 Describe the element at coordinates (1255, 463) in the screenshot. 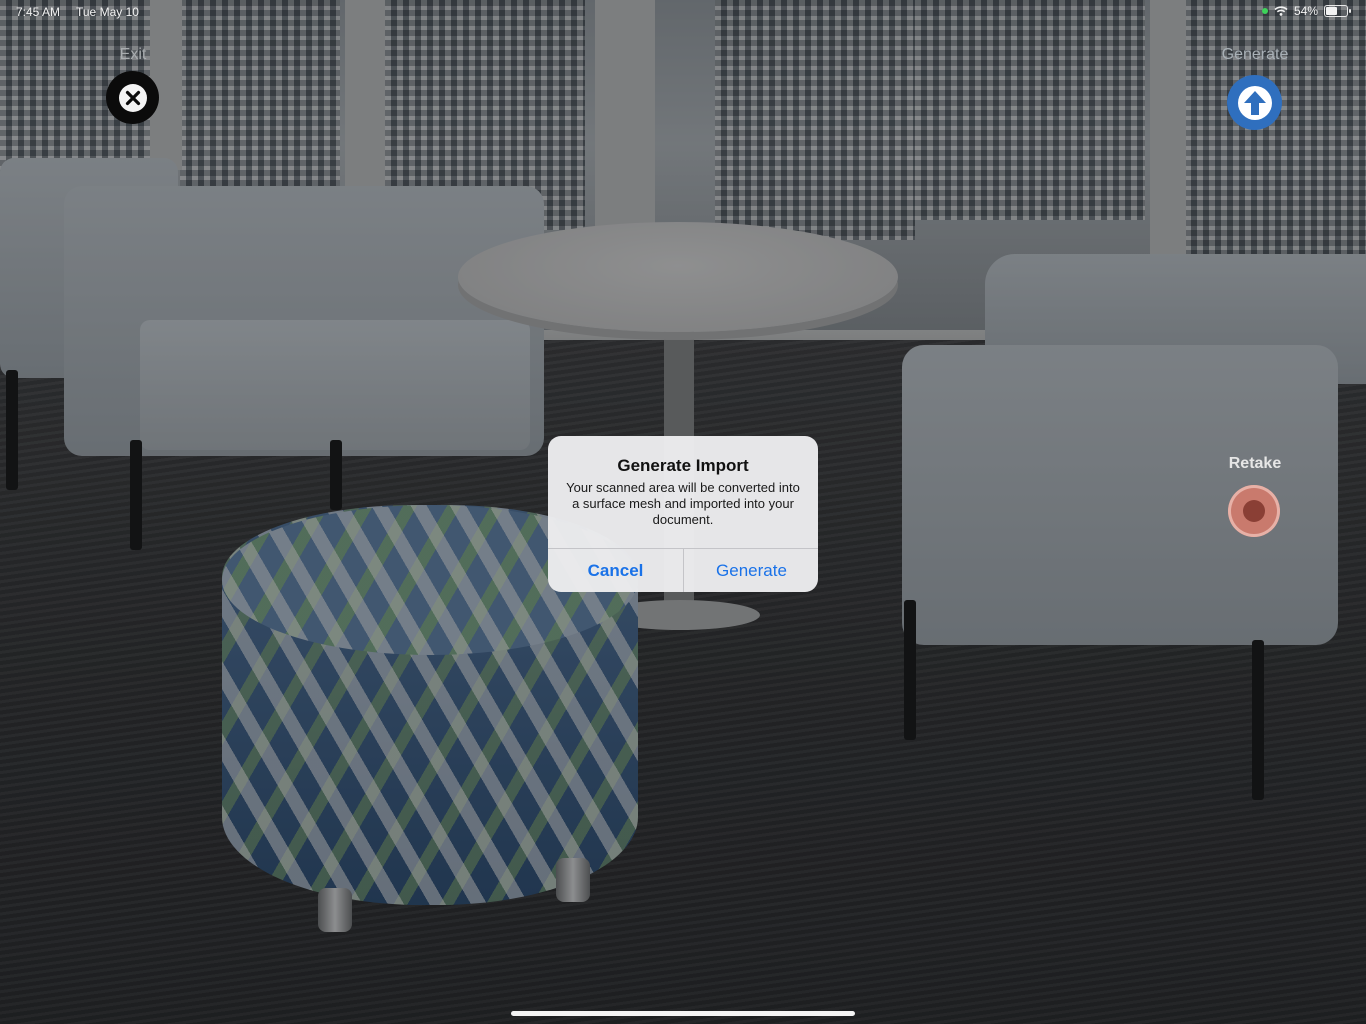

I see `retake-label: Retake` at that location.